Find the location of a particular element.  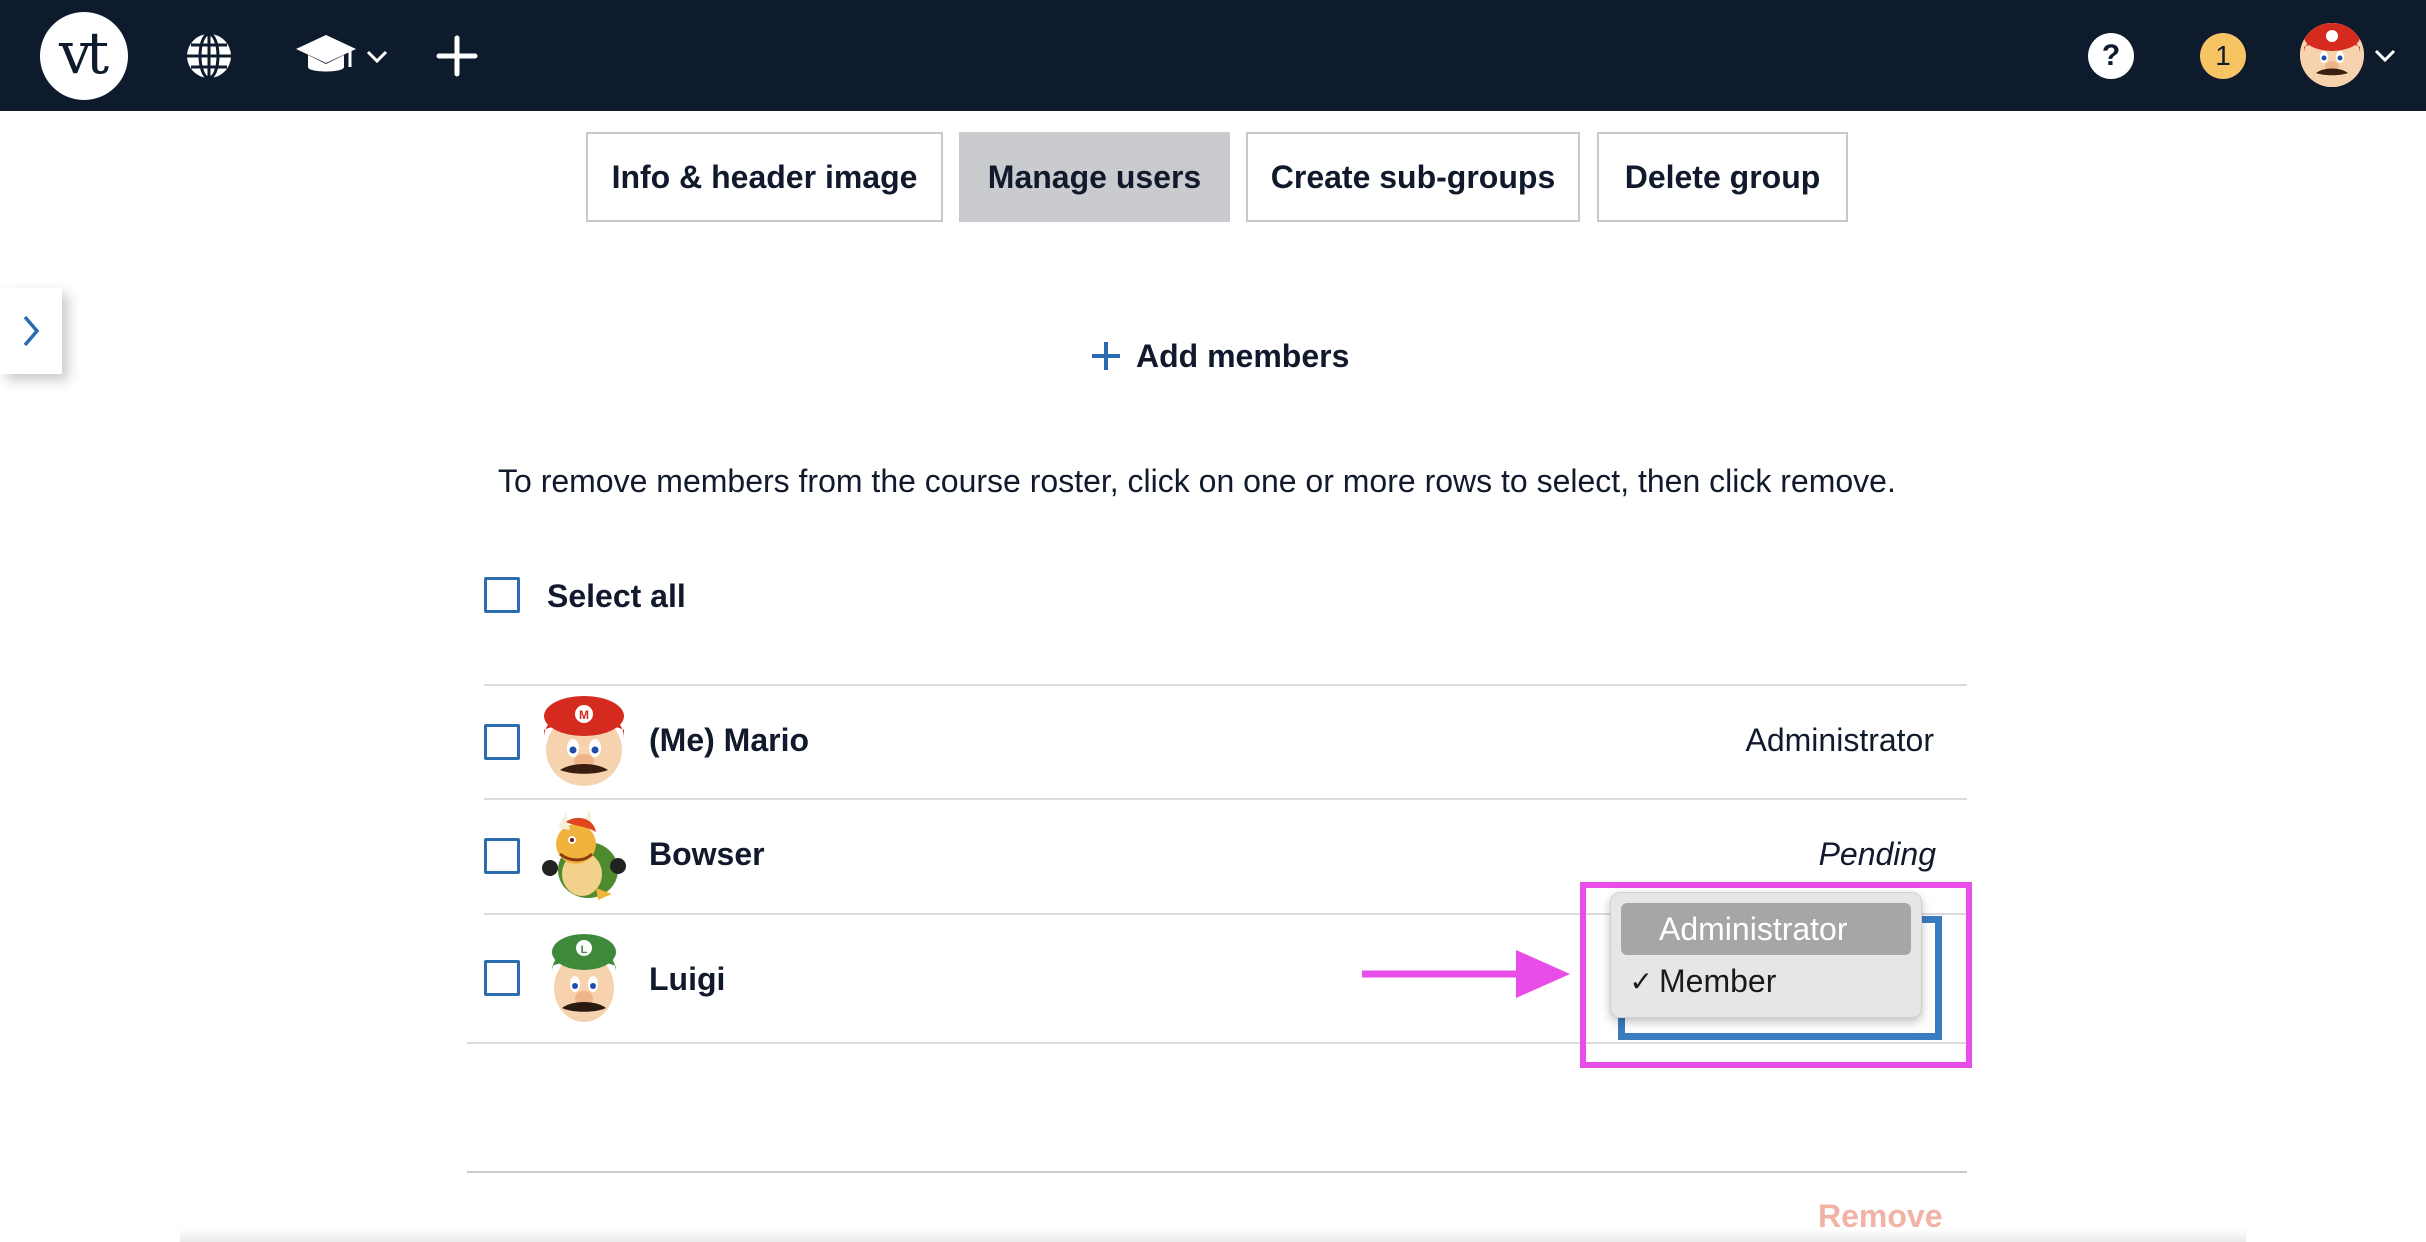

tab-label: Manage users is located at coordinates (1094, 176).